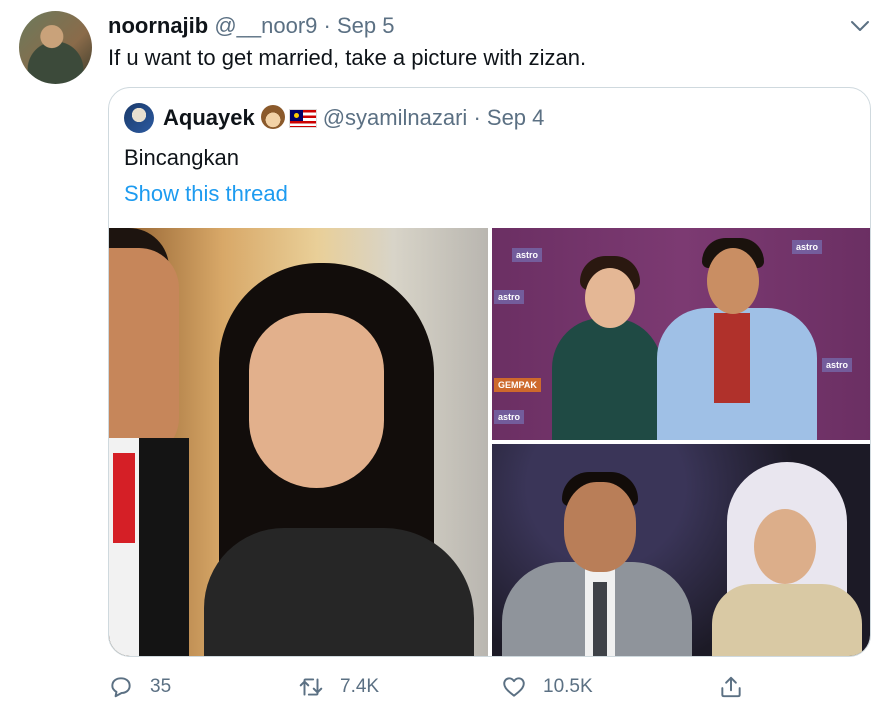  Describe the element at coordinates (681, 334) in the screenshot. I see `quoted-image-2: astro astro astro astro GEMPAK astro` at that location.